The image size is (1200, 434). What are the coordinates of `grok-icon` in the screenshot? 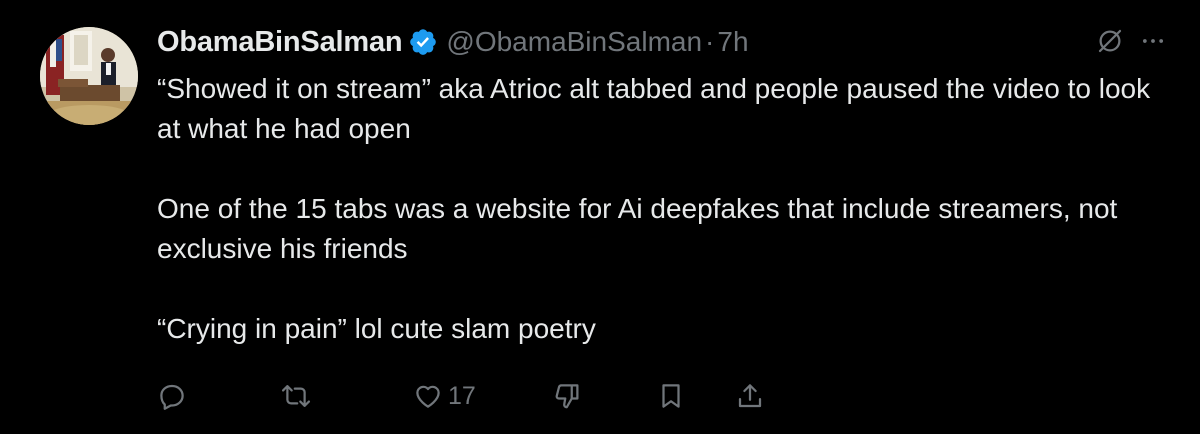 It's located at (1110, 43).